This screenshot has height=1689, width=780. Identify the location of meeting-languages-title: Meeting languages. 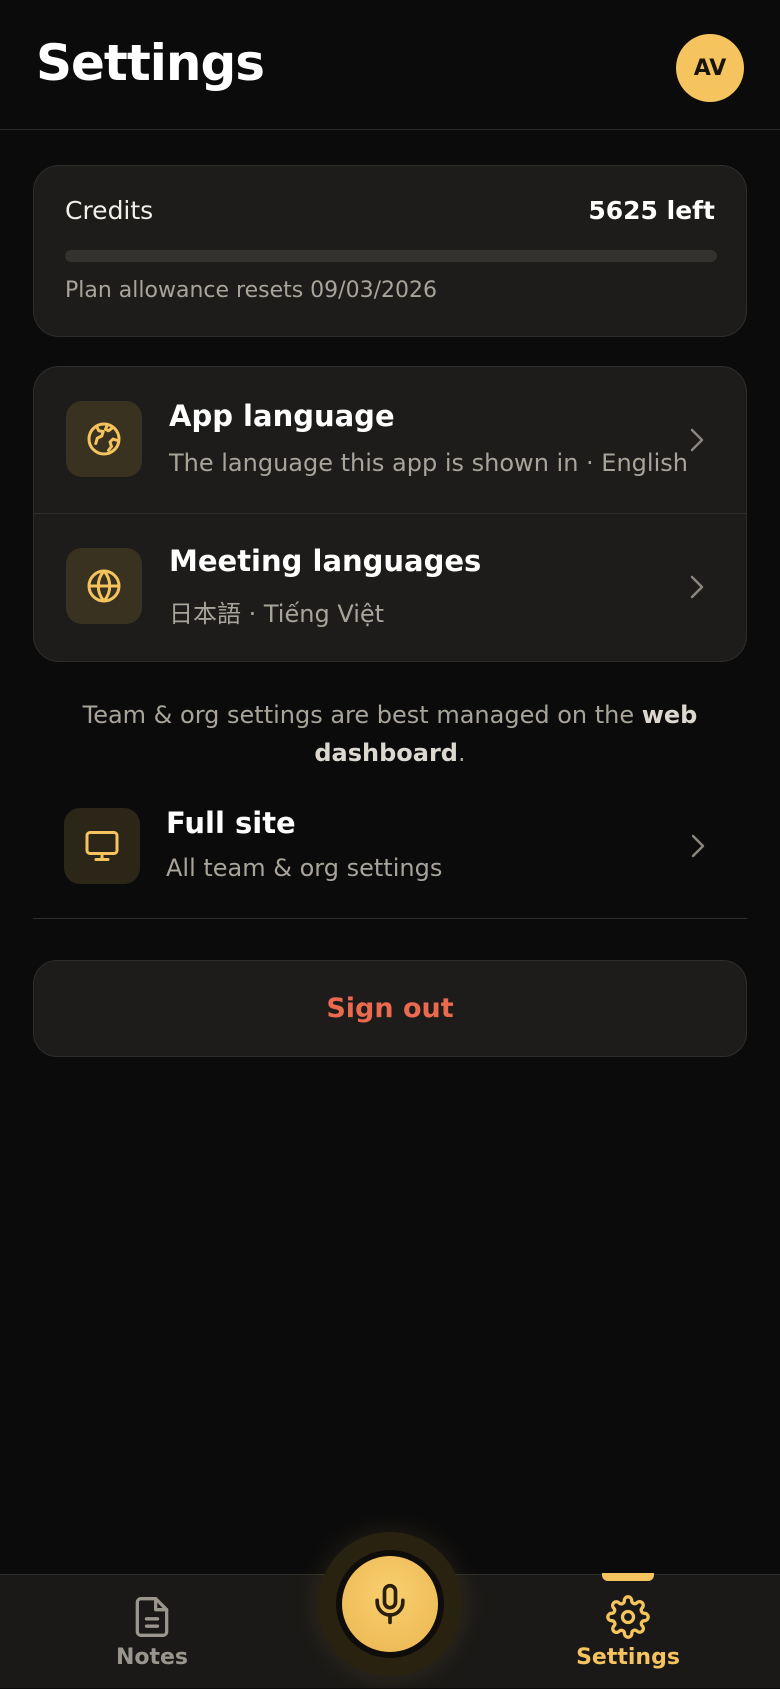
(325, 561).